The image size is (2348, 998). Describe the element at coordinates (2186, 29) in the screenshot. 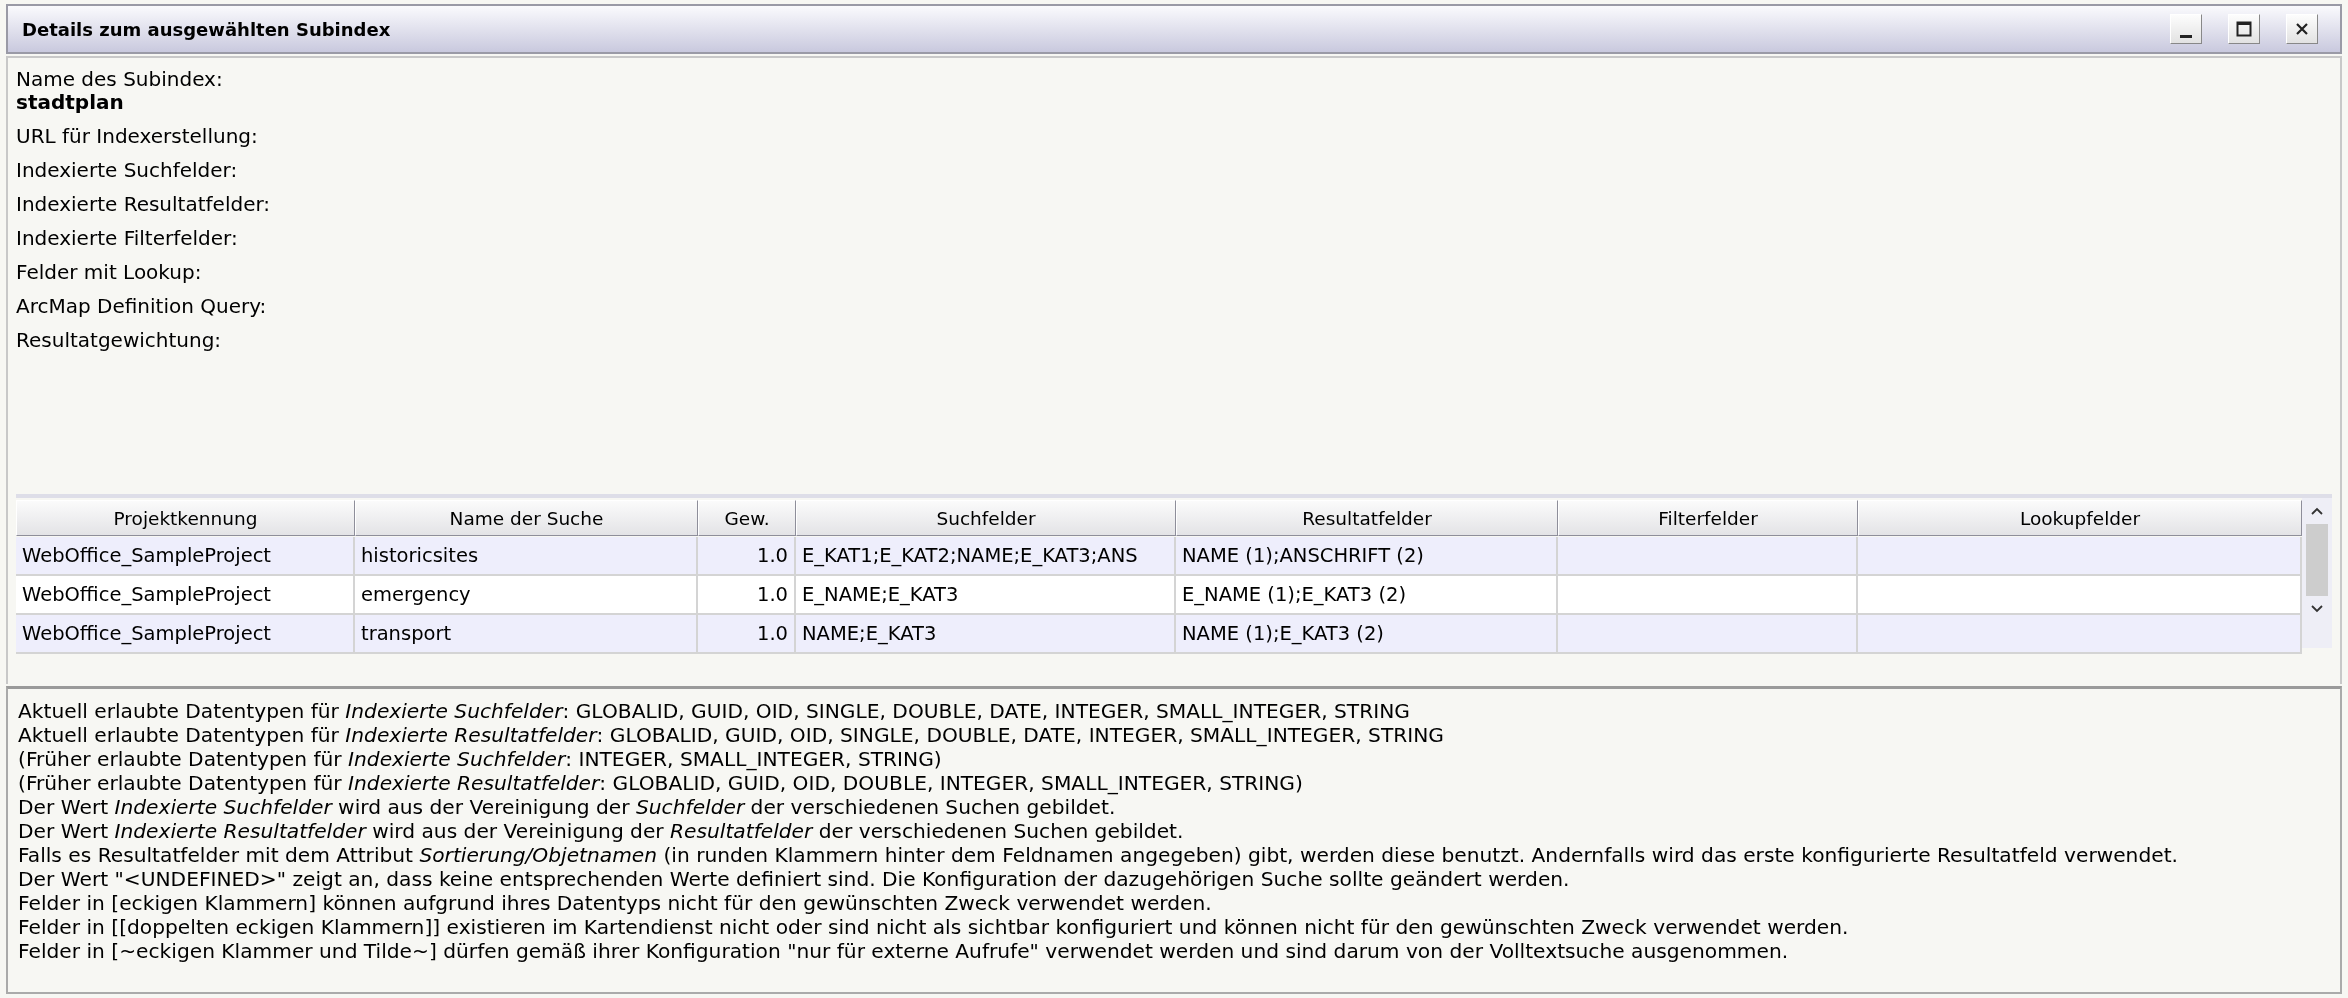

I see `minimize-button` at that location.